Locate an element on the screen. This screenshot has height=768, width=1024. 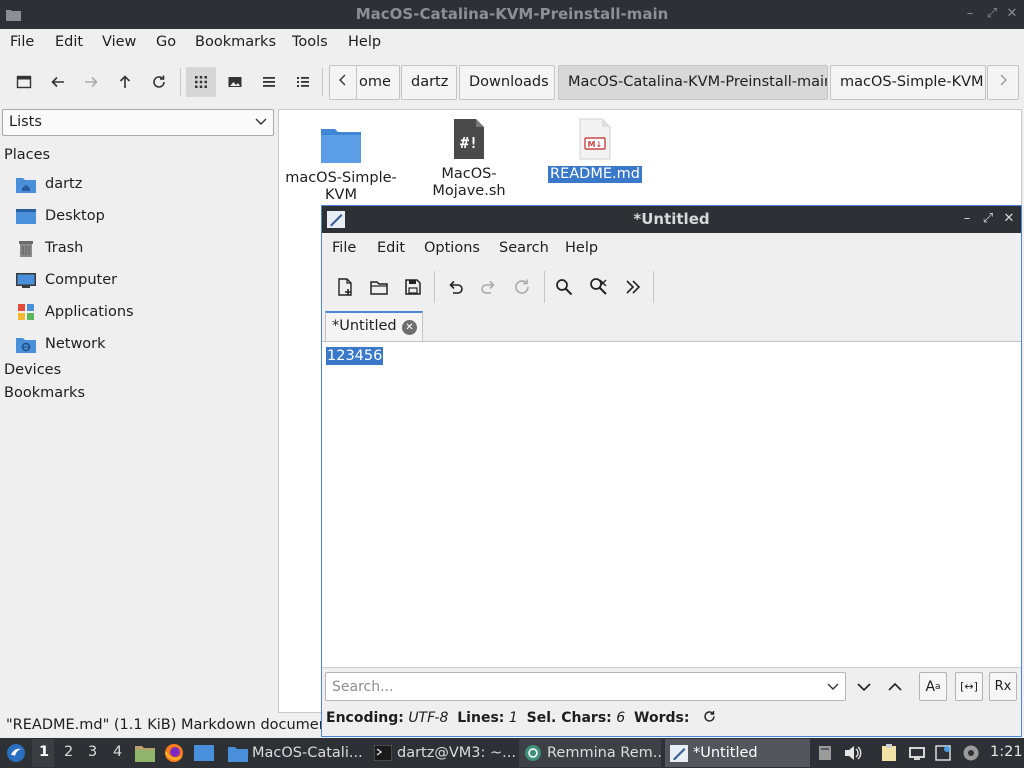
new-window-icon is located at coordinates (24, 82).